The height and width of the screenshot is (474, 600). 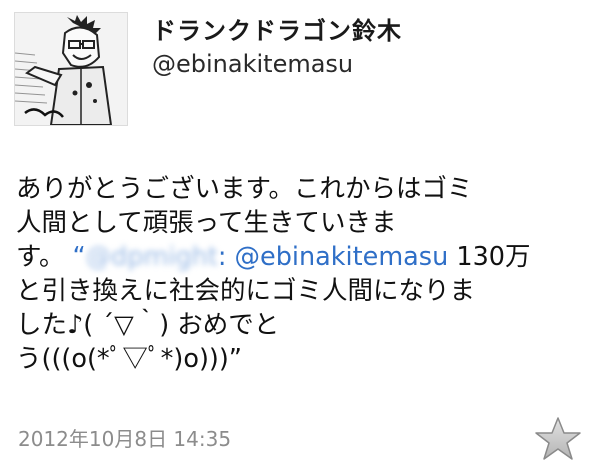 I want to click on manga-avatar-icon, so click(x=71, y=69).